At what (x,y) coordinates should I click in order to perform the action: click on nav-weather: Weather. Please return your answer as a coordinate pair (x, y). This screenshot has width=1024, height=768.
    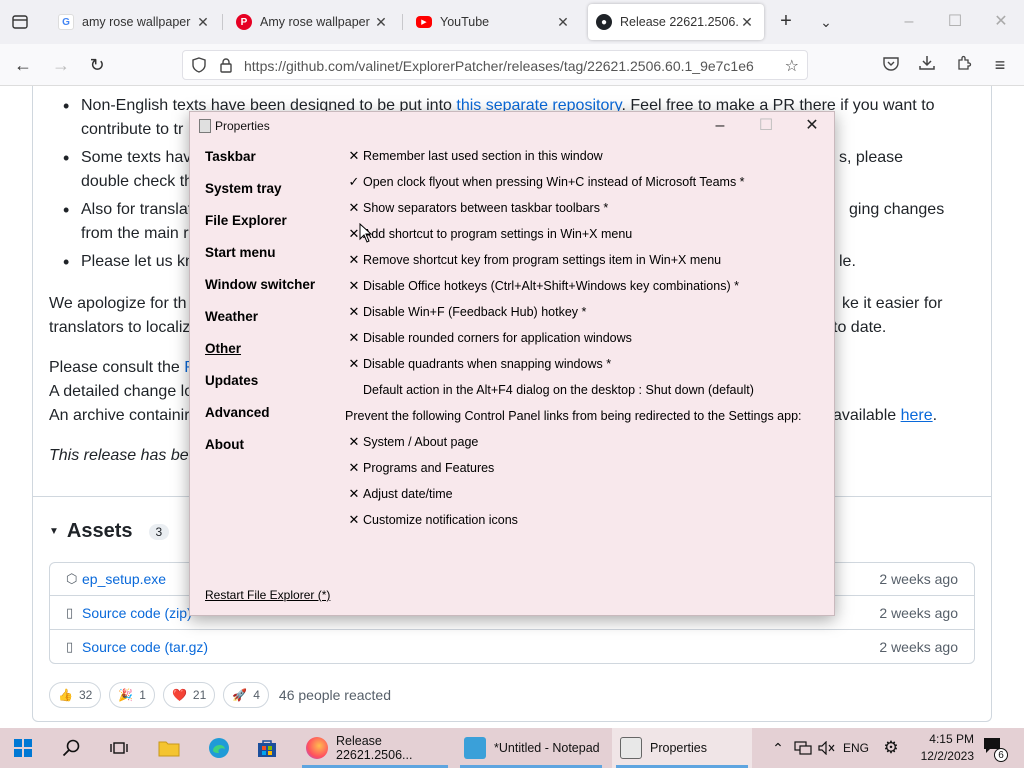
    Looking at the image, I should click on (270, 324).